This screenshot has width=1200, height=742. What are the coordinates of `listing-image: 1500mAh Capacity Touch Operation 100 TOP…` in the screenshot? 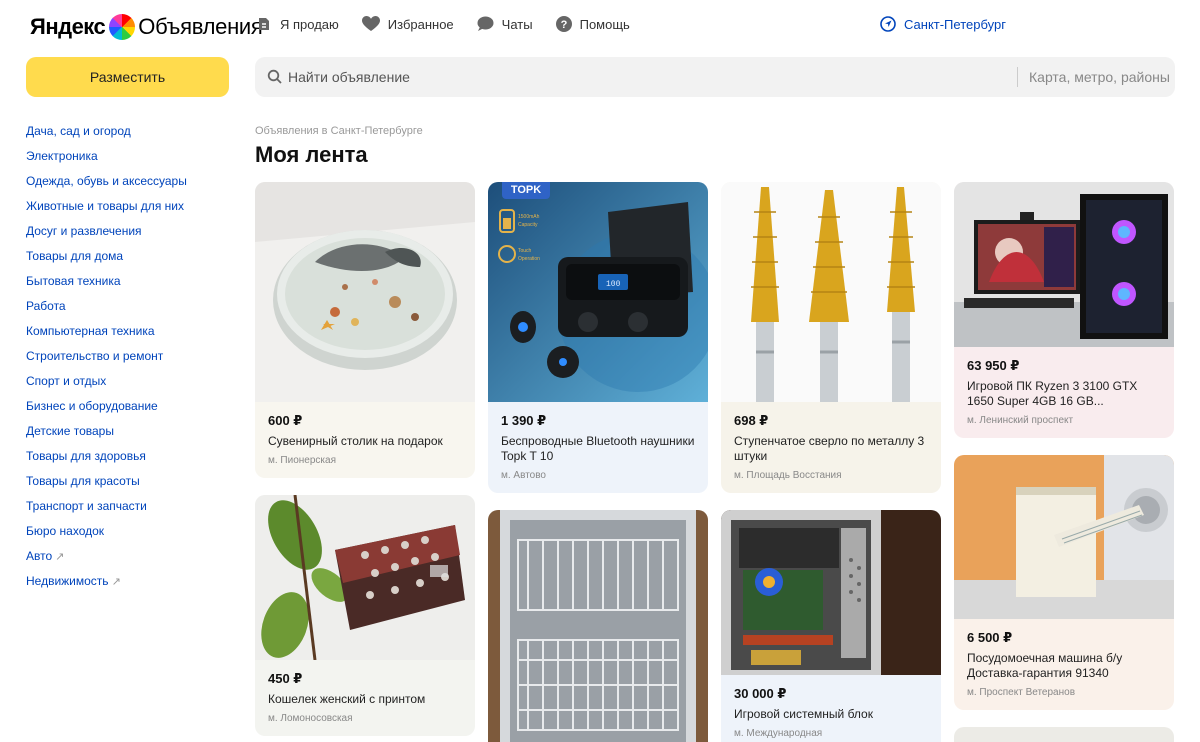 It's located at (598, 292).